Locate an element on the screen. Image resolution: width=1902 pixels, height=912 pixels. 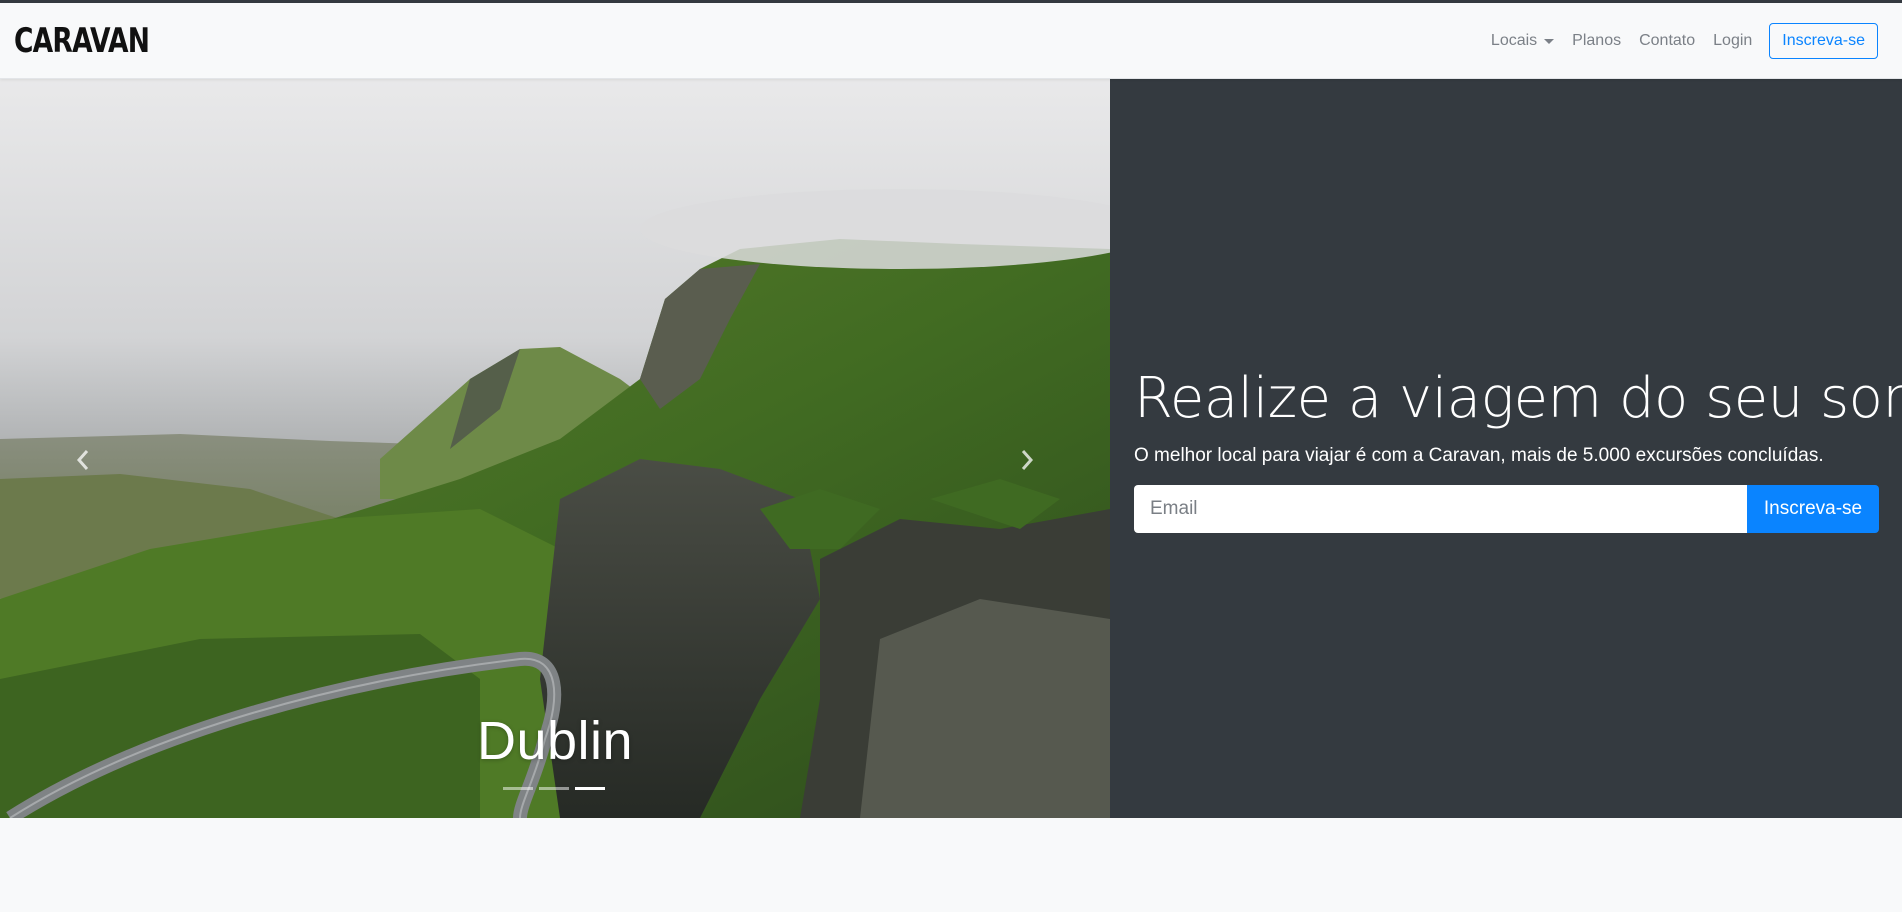
email-input is located at coordinates (1440, 509).